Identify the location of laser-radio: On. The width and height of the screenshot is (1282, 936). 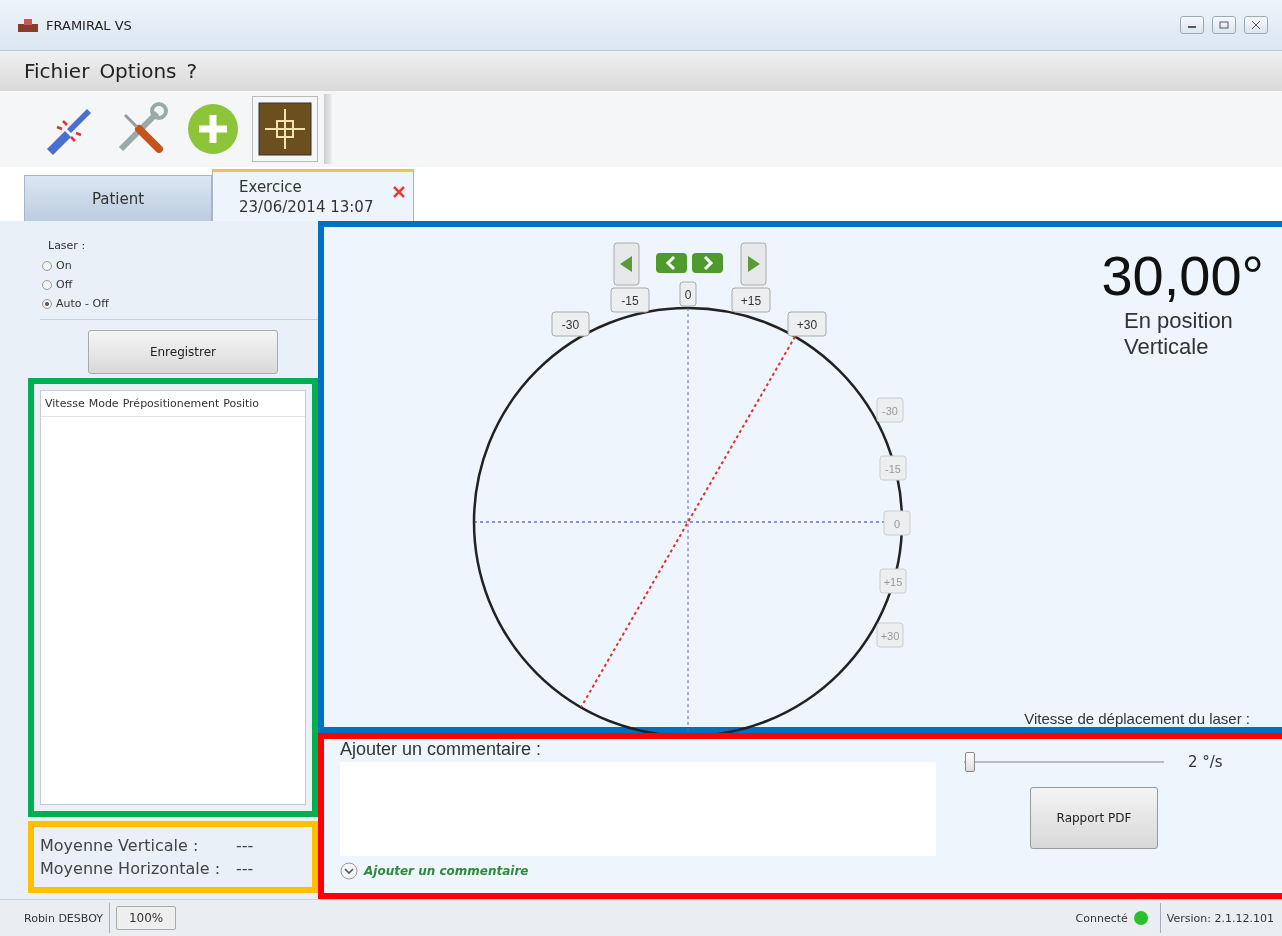
(180, 265).